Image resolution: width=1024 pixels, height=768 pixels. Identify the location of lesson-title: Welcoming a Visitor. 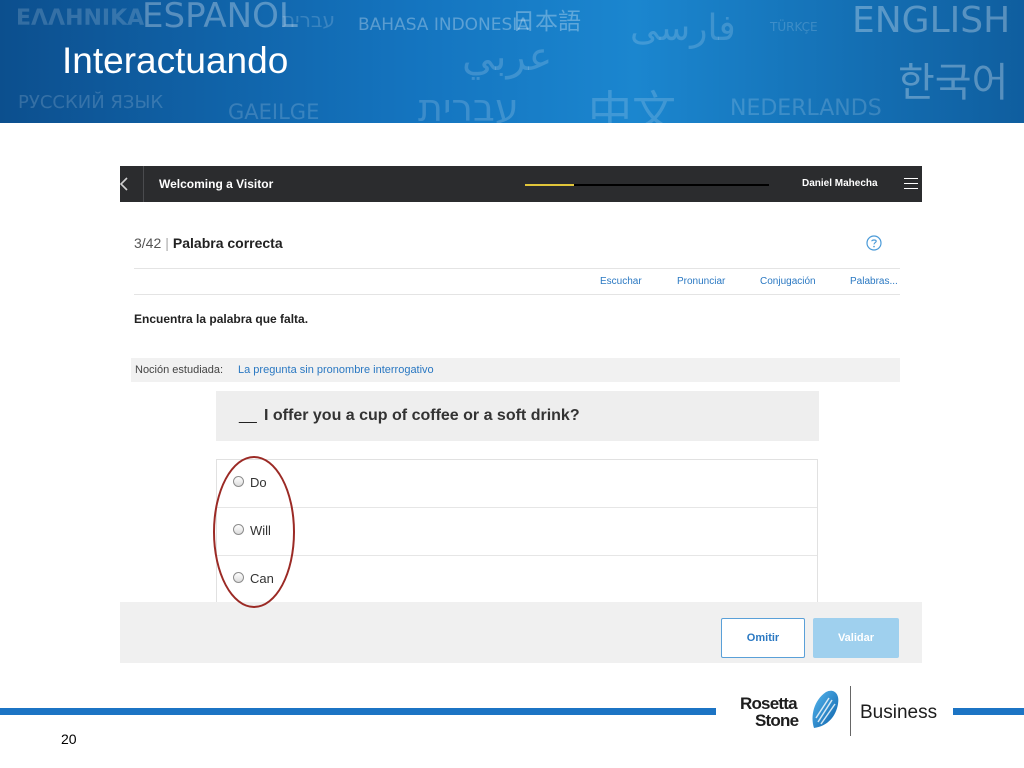
(216, 184).